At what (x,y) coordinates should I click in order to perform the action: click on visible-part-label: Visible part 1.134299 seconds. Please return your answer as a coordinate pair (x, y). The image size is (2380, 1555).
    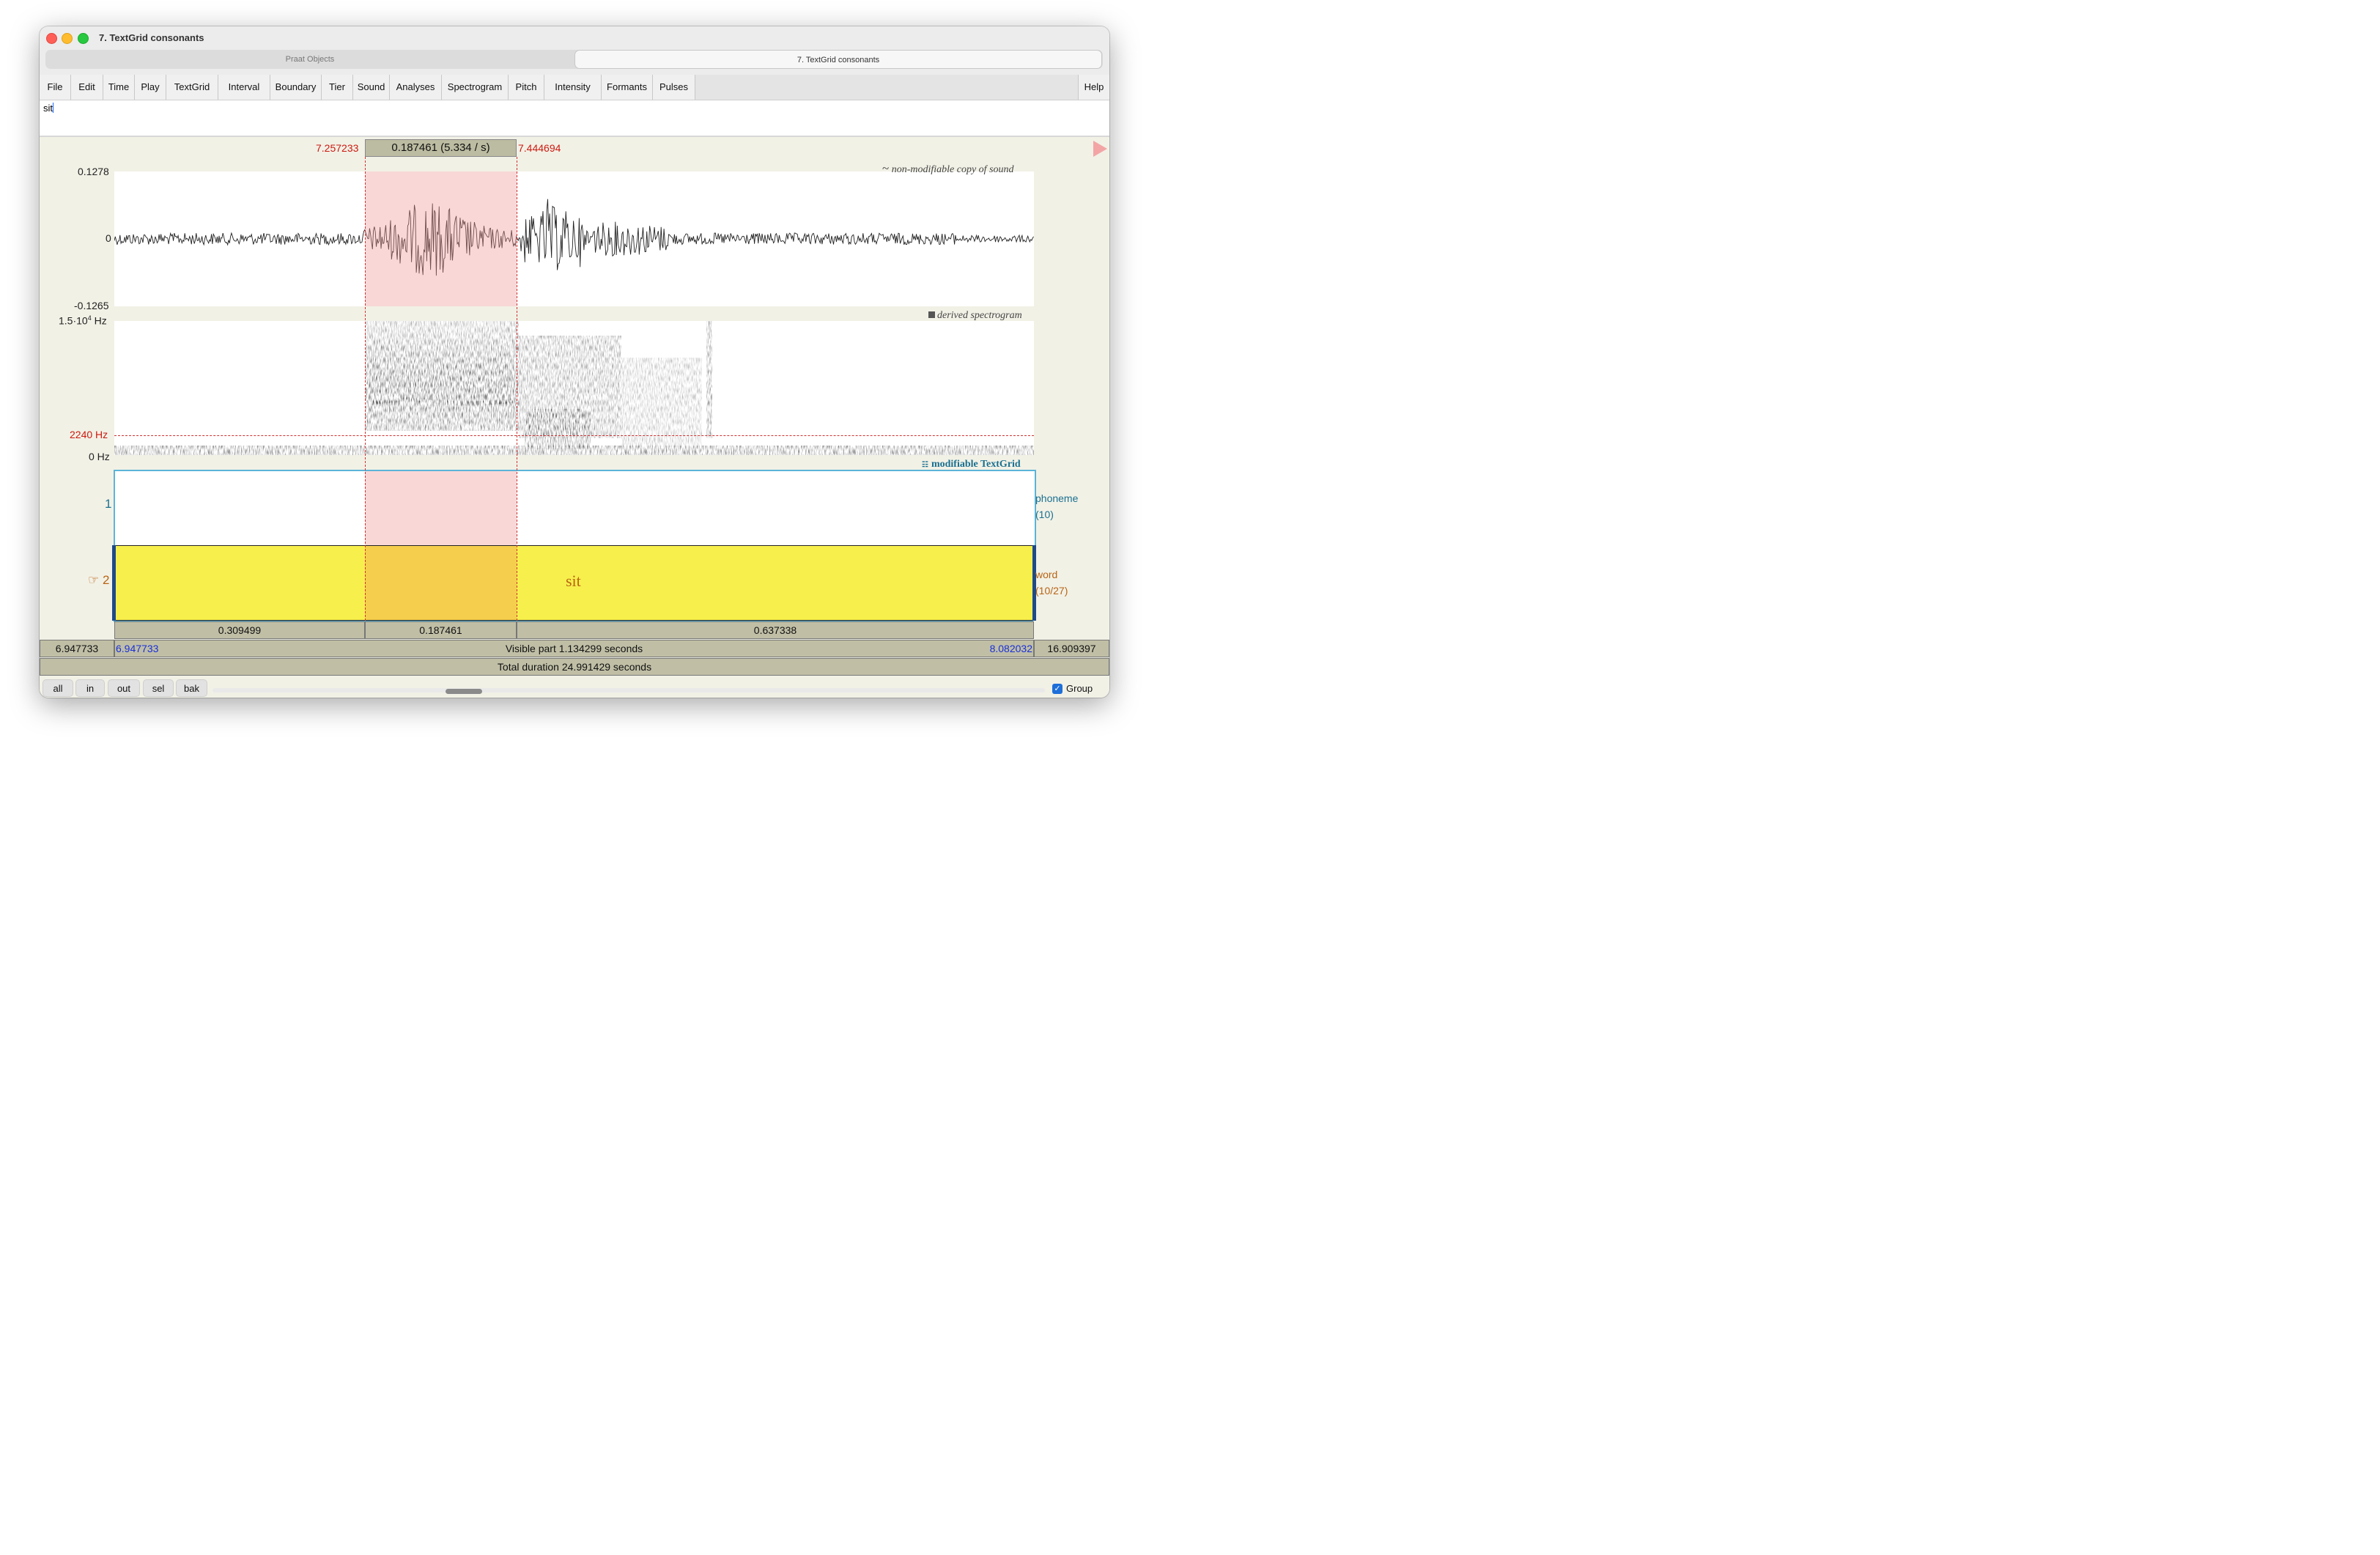
    Looking at the image, I should click on (574, 648).